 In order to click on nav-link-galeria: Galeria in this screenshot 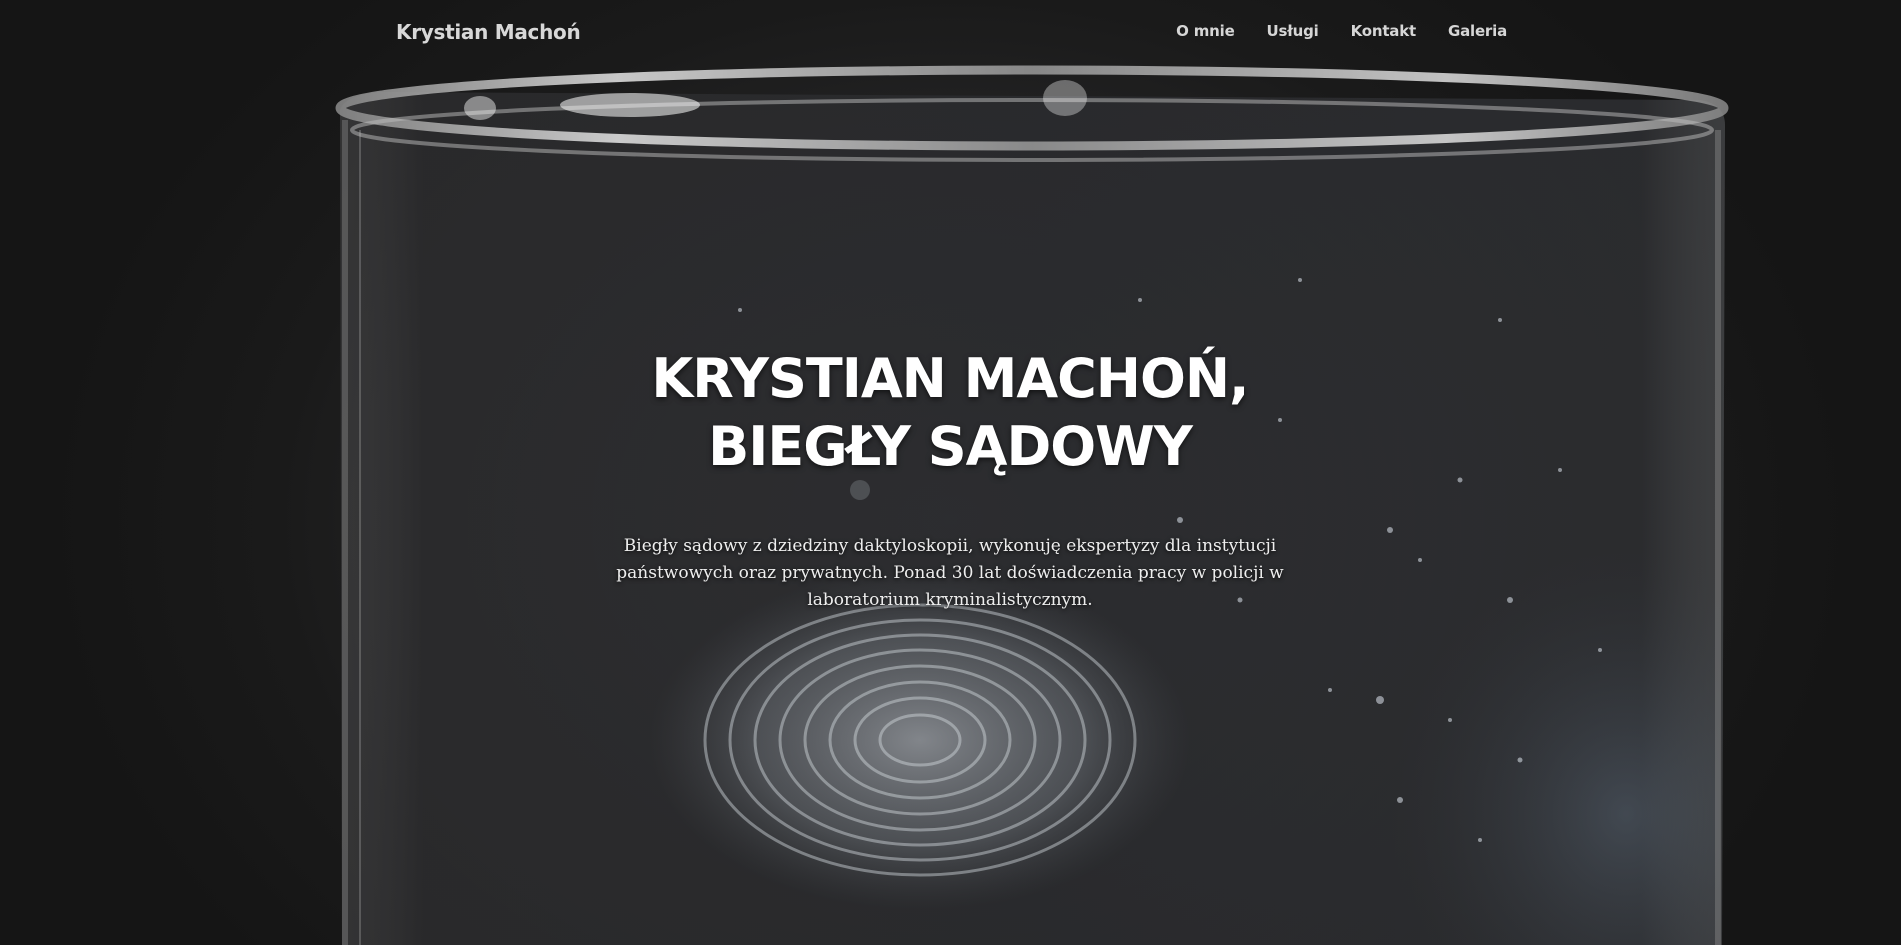, I will do `click(1477, 31)`.